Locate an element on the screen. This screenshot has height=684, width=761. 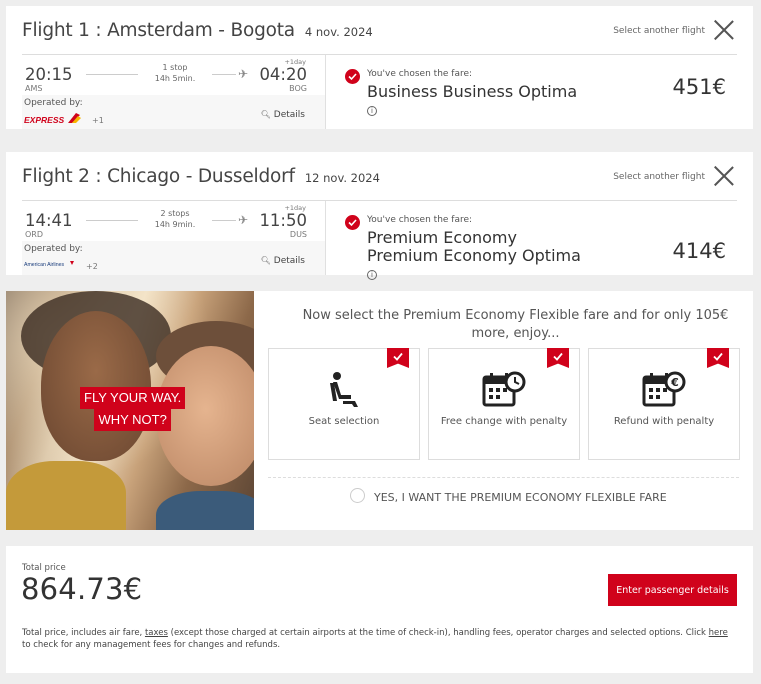
departure-code: ORD is located at coordinates (34, 234).